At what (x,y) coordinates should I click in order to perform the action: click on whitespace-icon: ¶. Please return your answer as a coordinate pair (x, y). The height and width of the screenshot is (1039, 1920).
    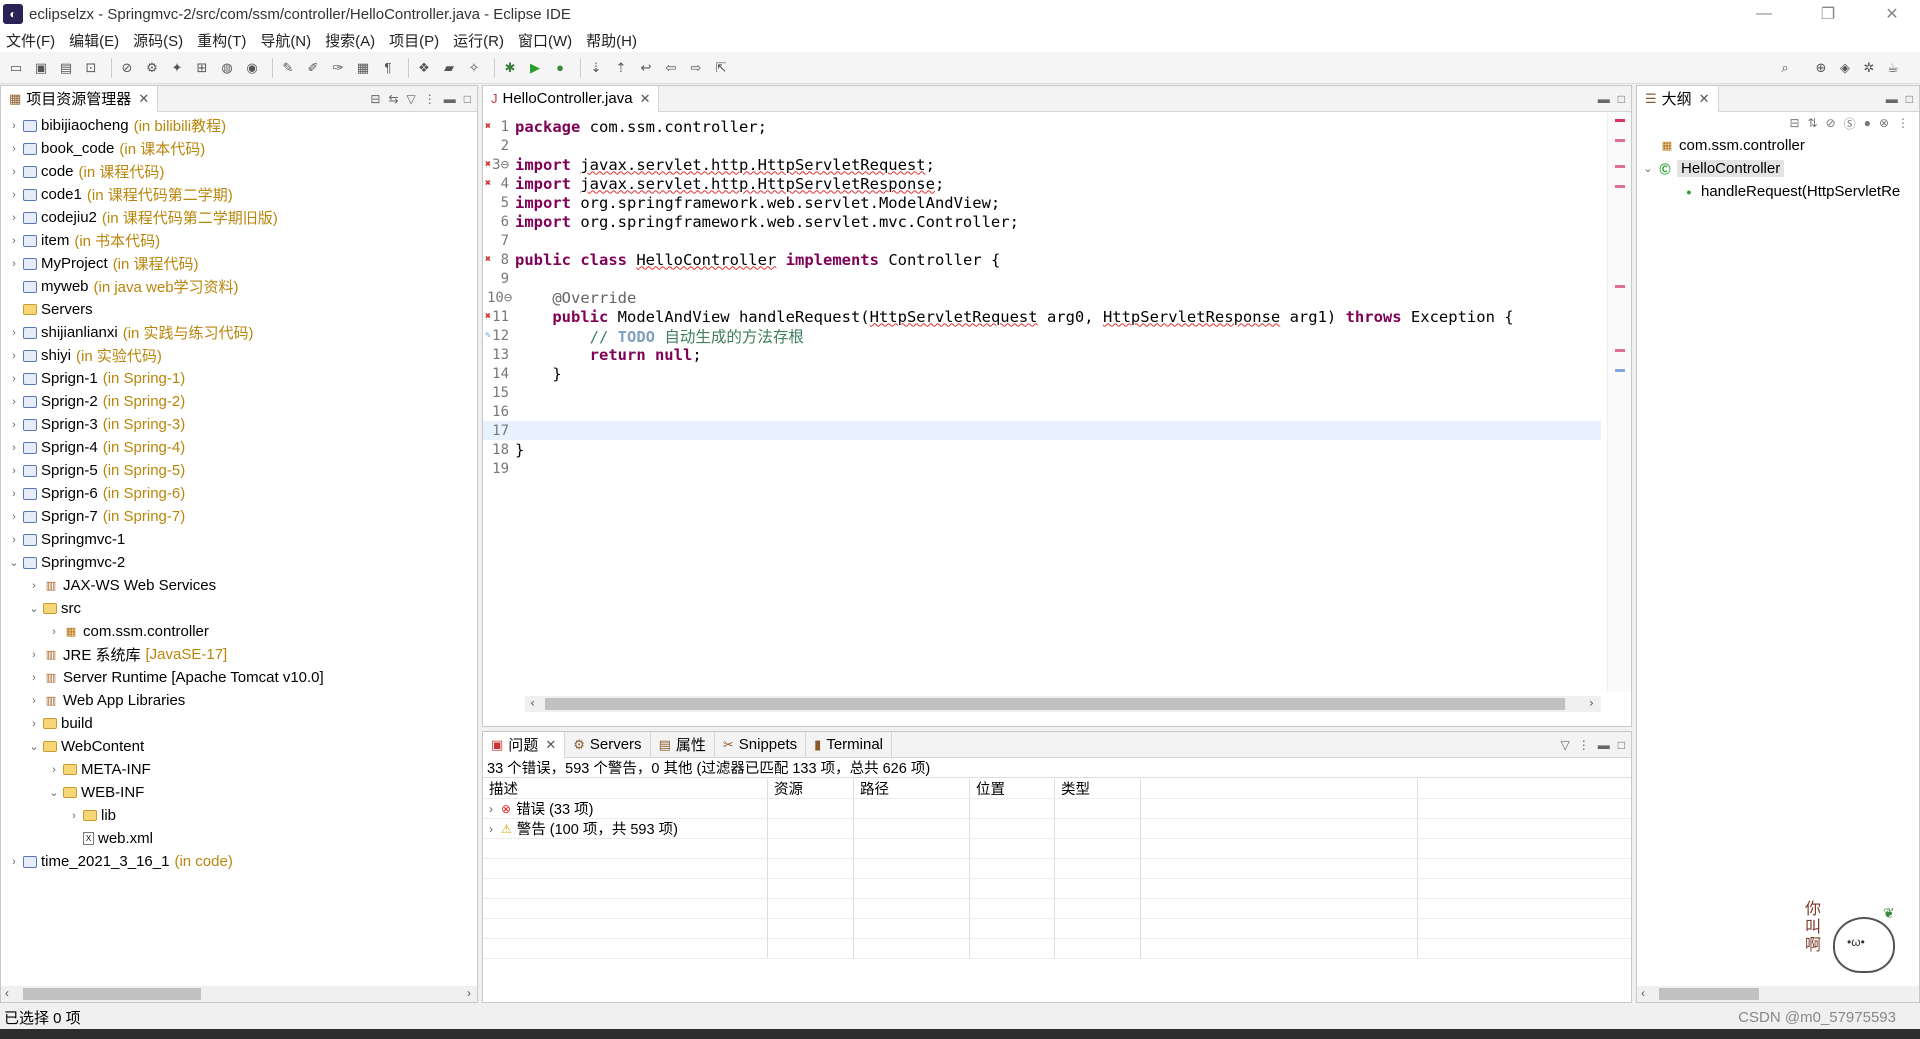
    Looking at the image, I should click on (388, 68).